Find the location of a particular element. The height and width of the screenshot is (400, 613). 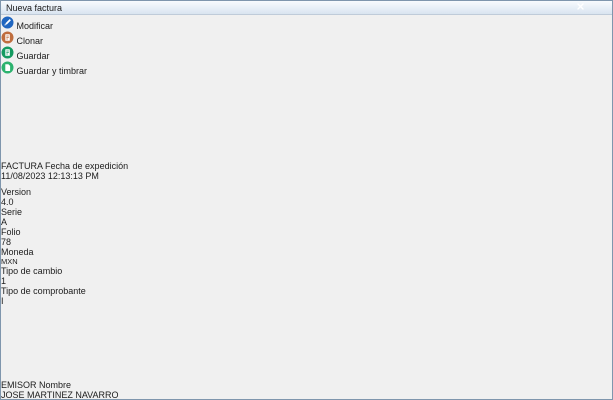

clone-button: Clonar is located at coordinates (306, 38).